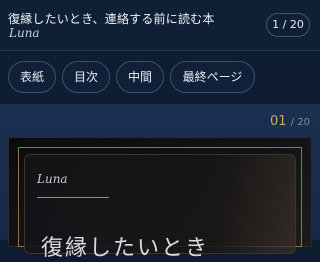 The width and height of the screenshot is (320, 262). Describe the element at coordinates (288, 25) in the screenshot. I see `page-counter-badge: 1 / 20` at that location.